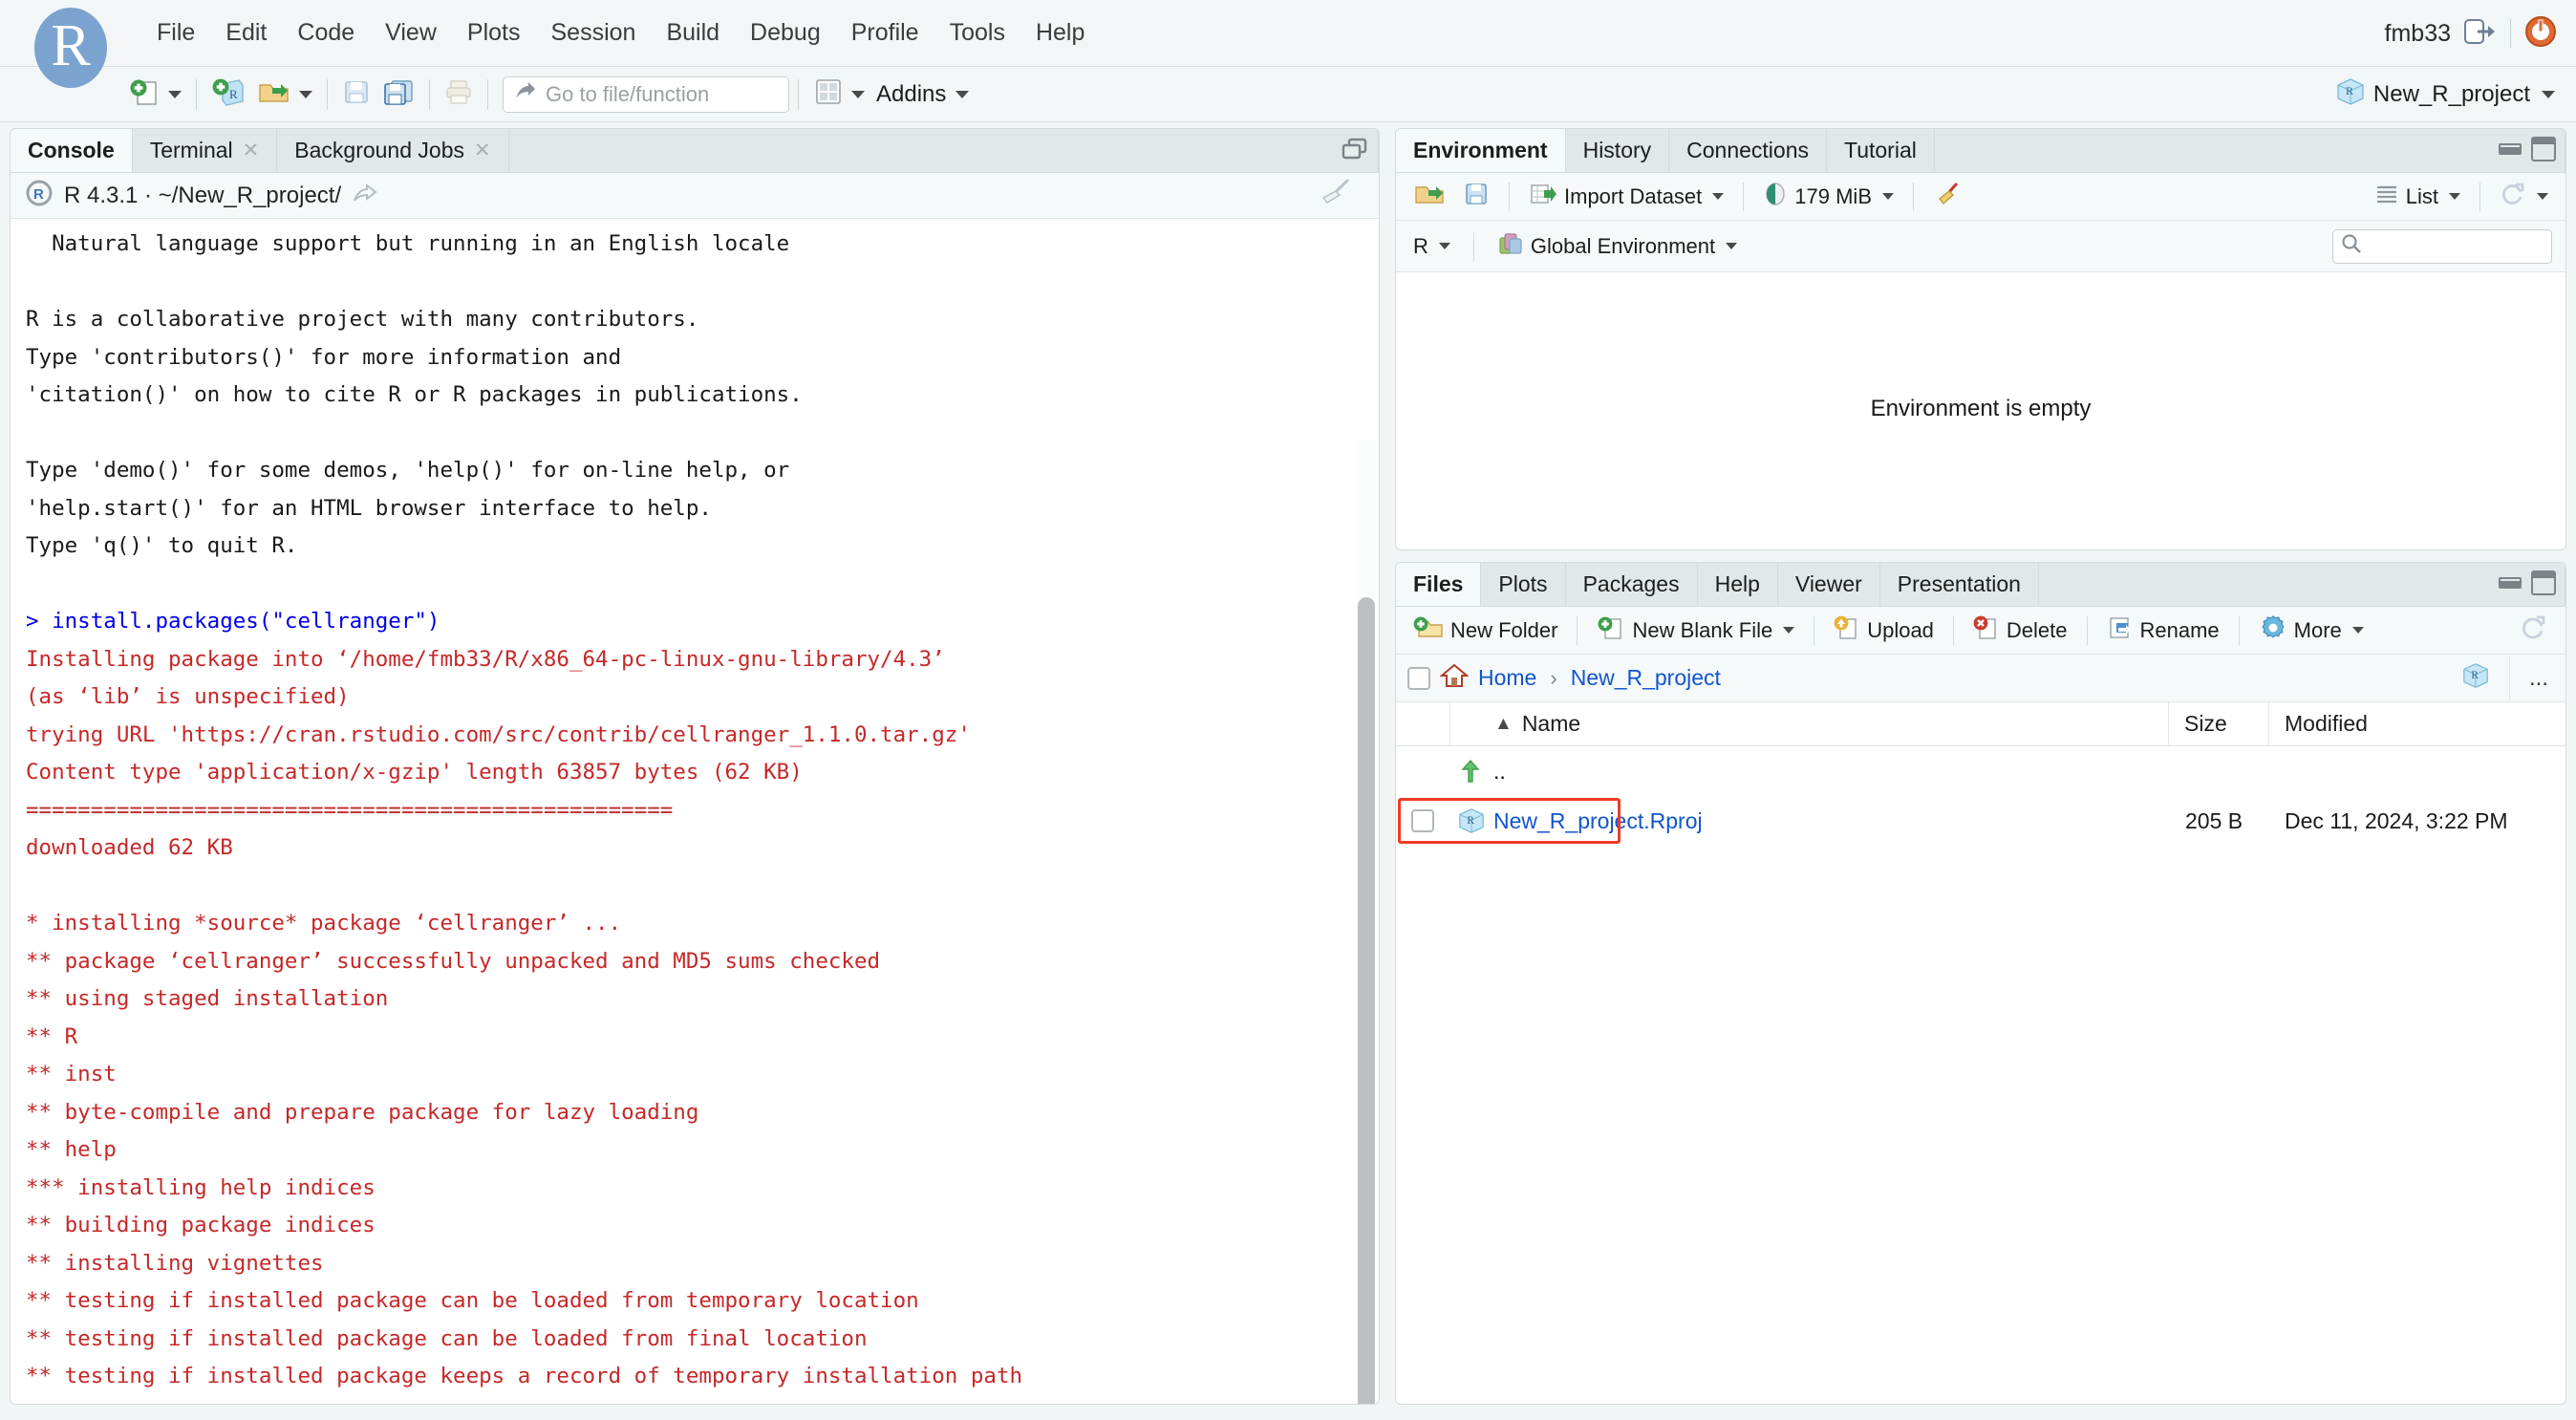 This screenshot has height=1420, width=2576. Describe the element at coordinates (885, 33) in the screenshot. I see `menu-profile: Profile` at that location.